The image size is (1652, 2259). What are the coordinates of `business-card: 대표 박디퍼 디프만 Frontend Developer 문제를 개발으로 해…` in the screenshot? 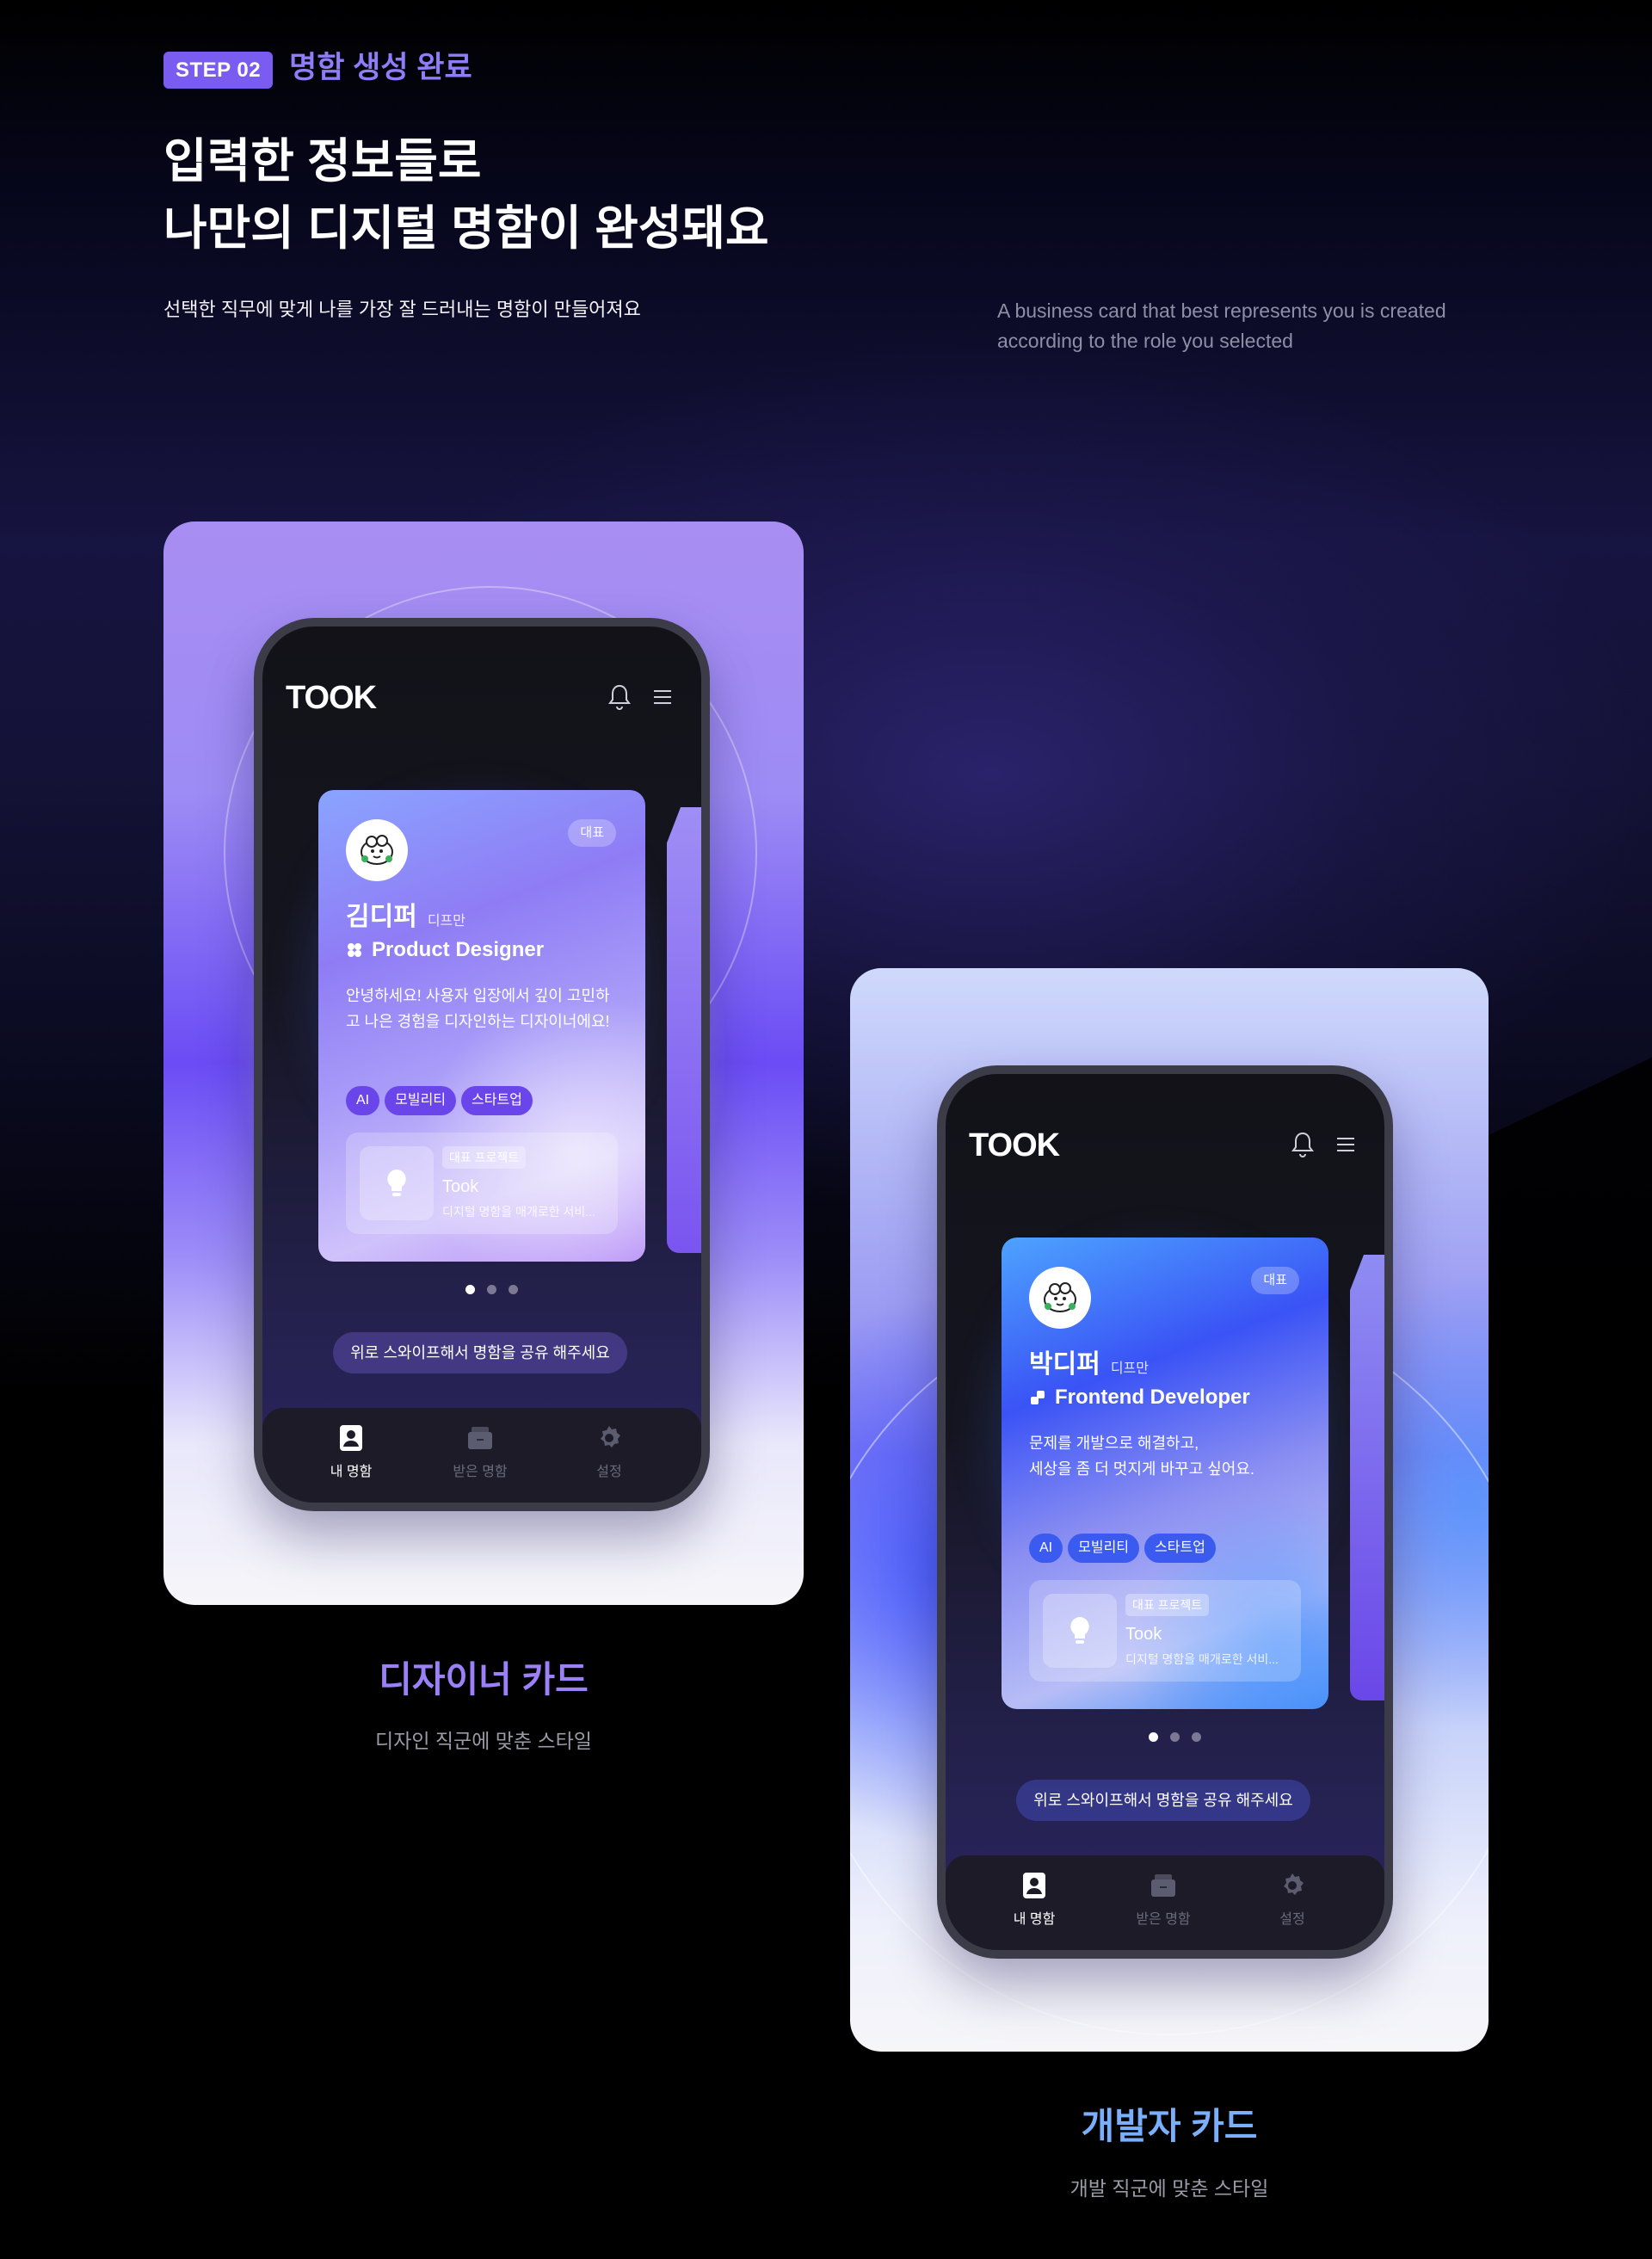 It's located at (1165, 1473).